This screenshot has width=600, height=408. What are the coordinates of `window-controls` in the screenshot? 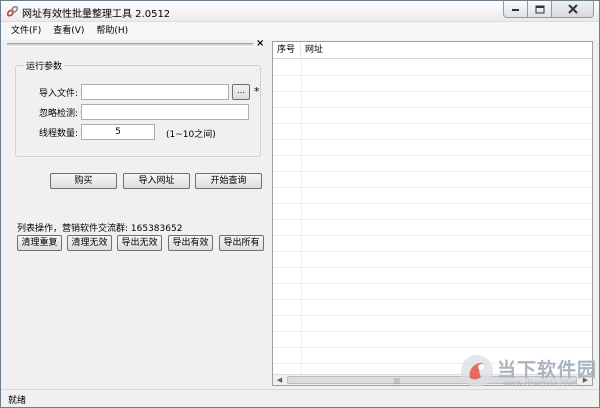 It's located at (548, 10).